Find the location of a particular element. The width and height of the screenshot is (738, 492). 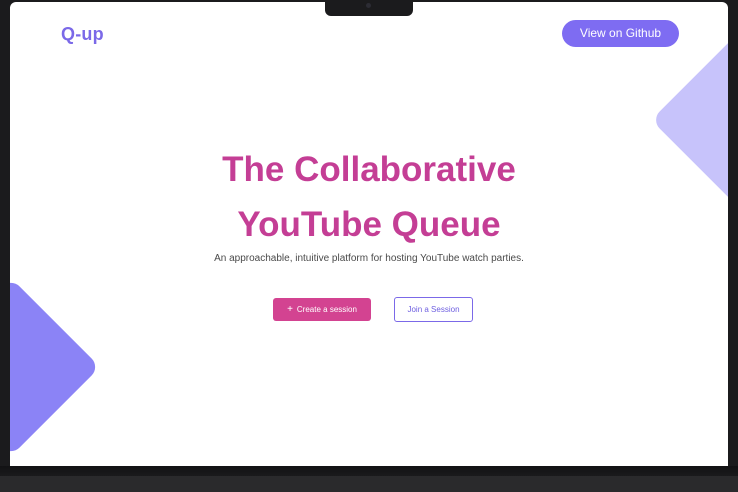

join-session-button: Join a Session is located at coordinates (433, 309).